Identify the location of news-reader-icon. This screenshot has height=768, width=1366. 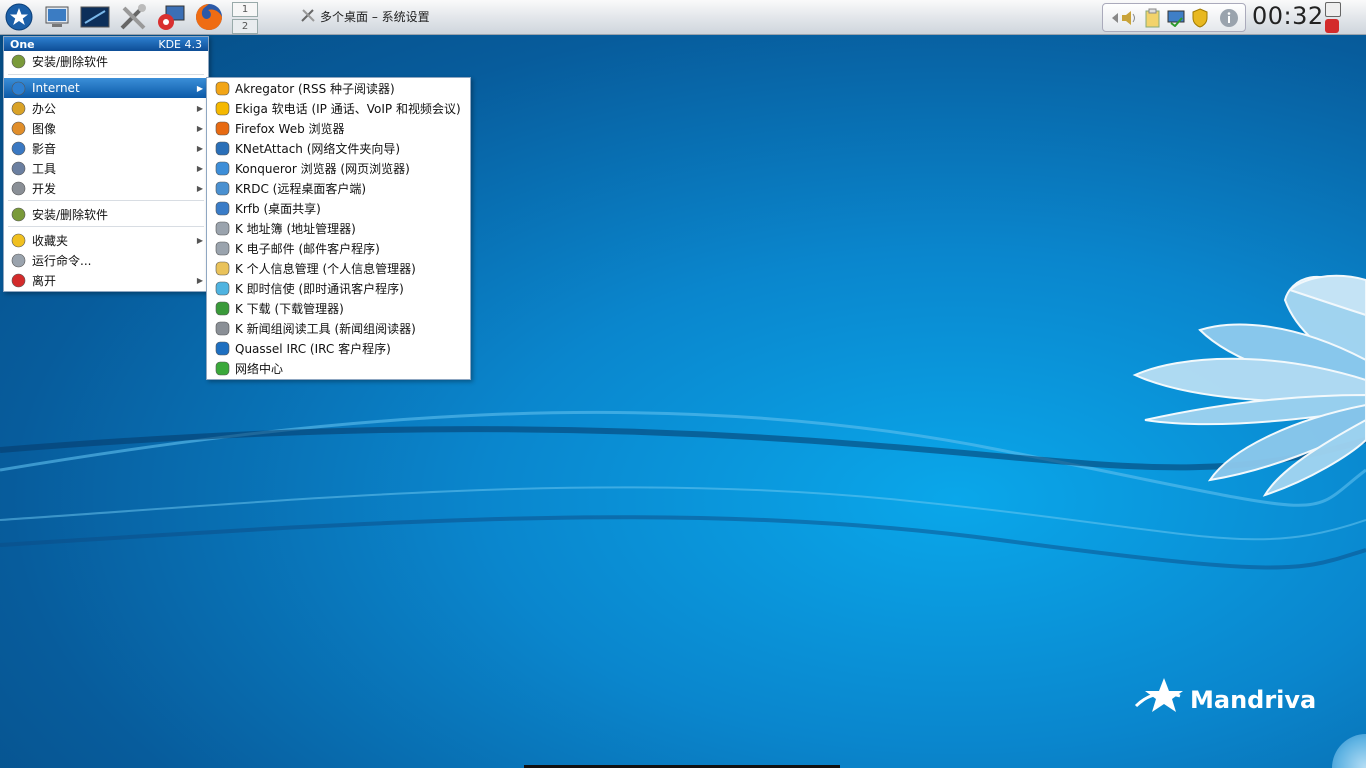
(222, 328).